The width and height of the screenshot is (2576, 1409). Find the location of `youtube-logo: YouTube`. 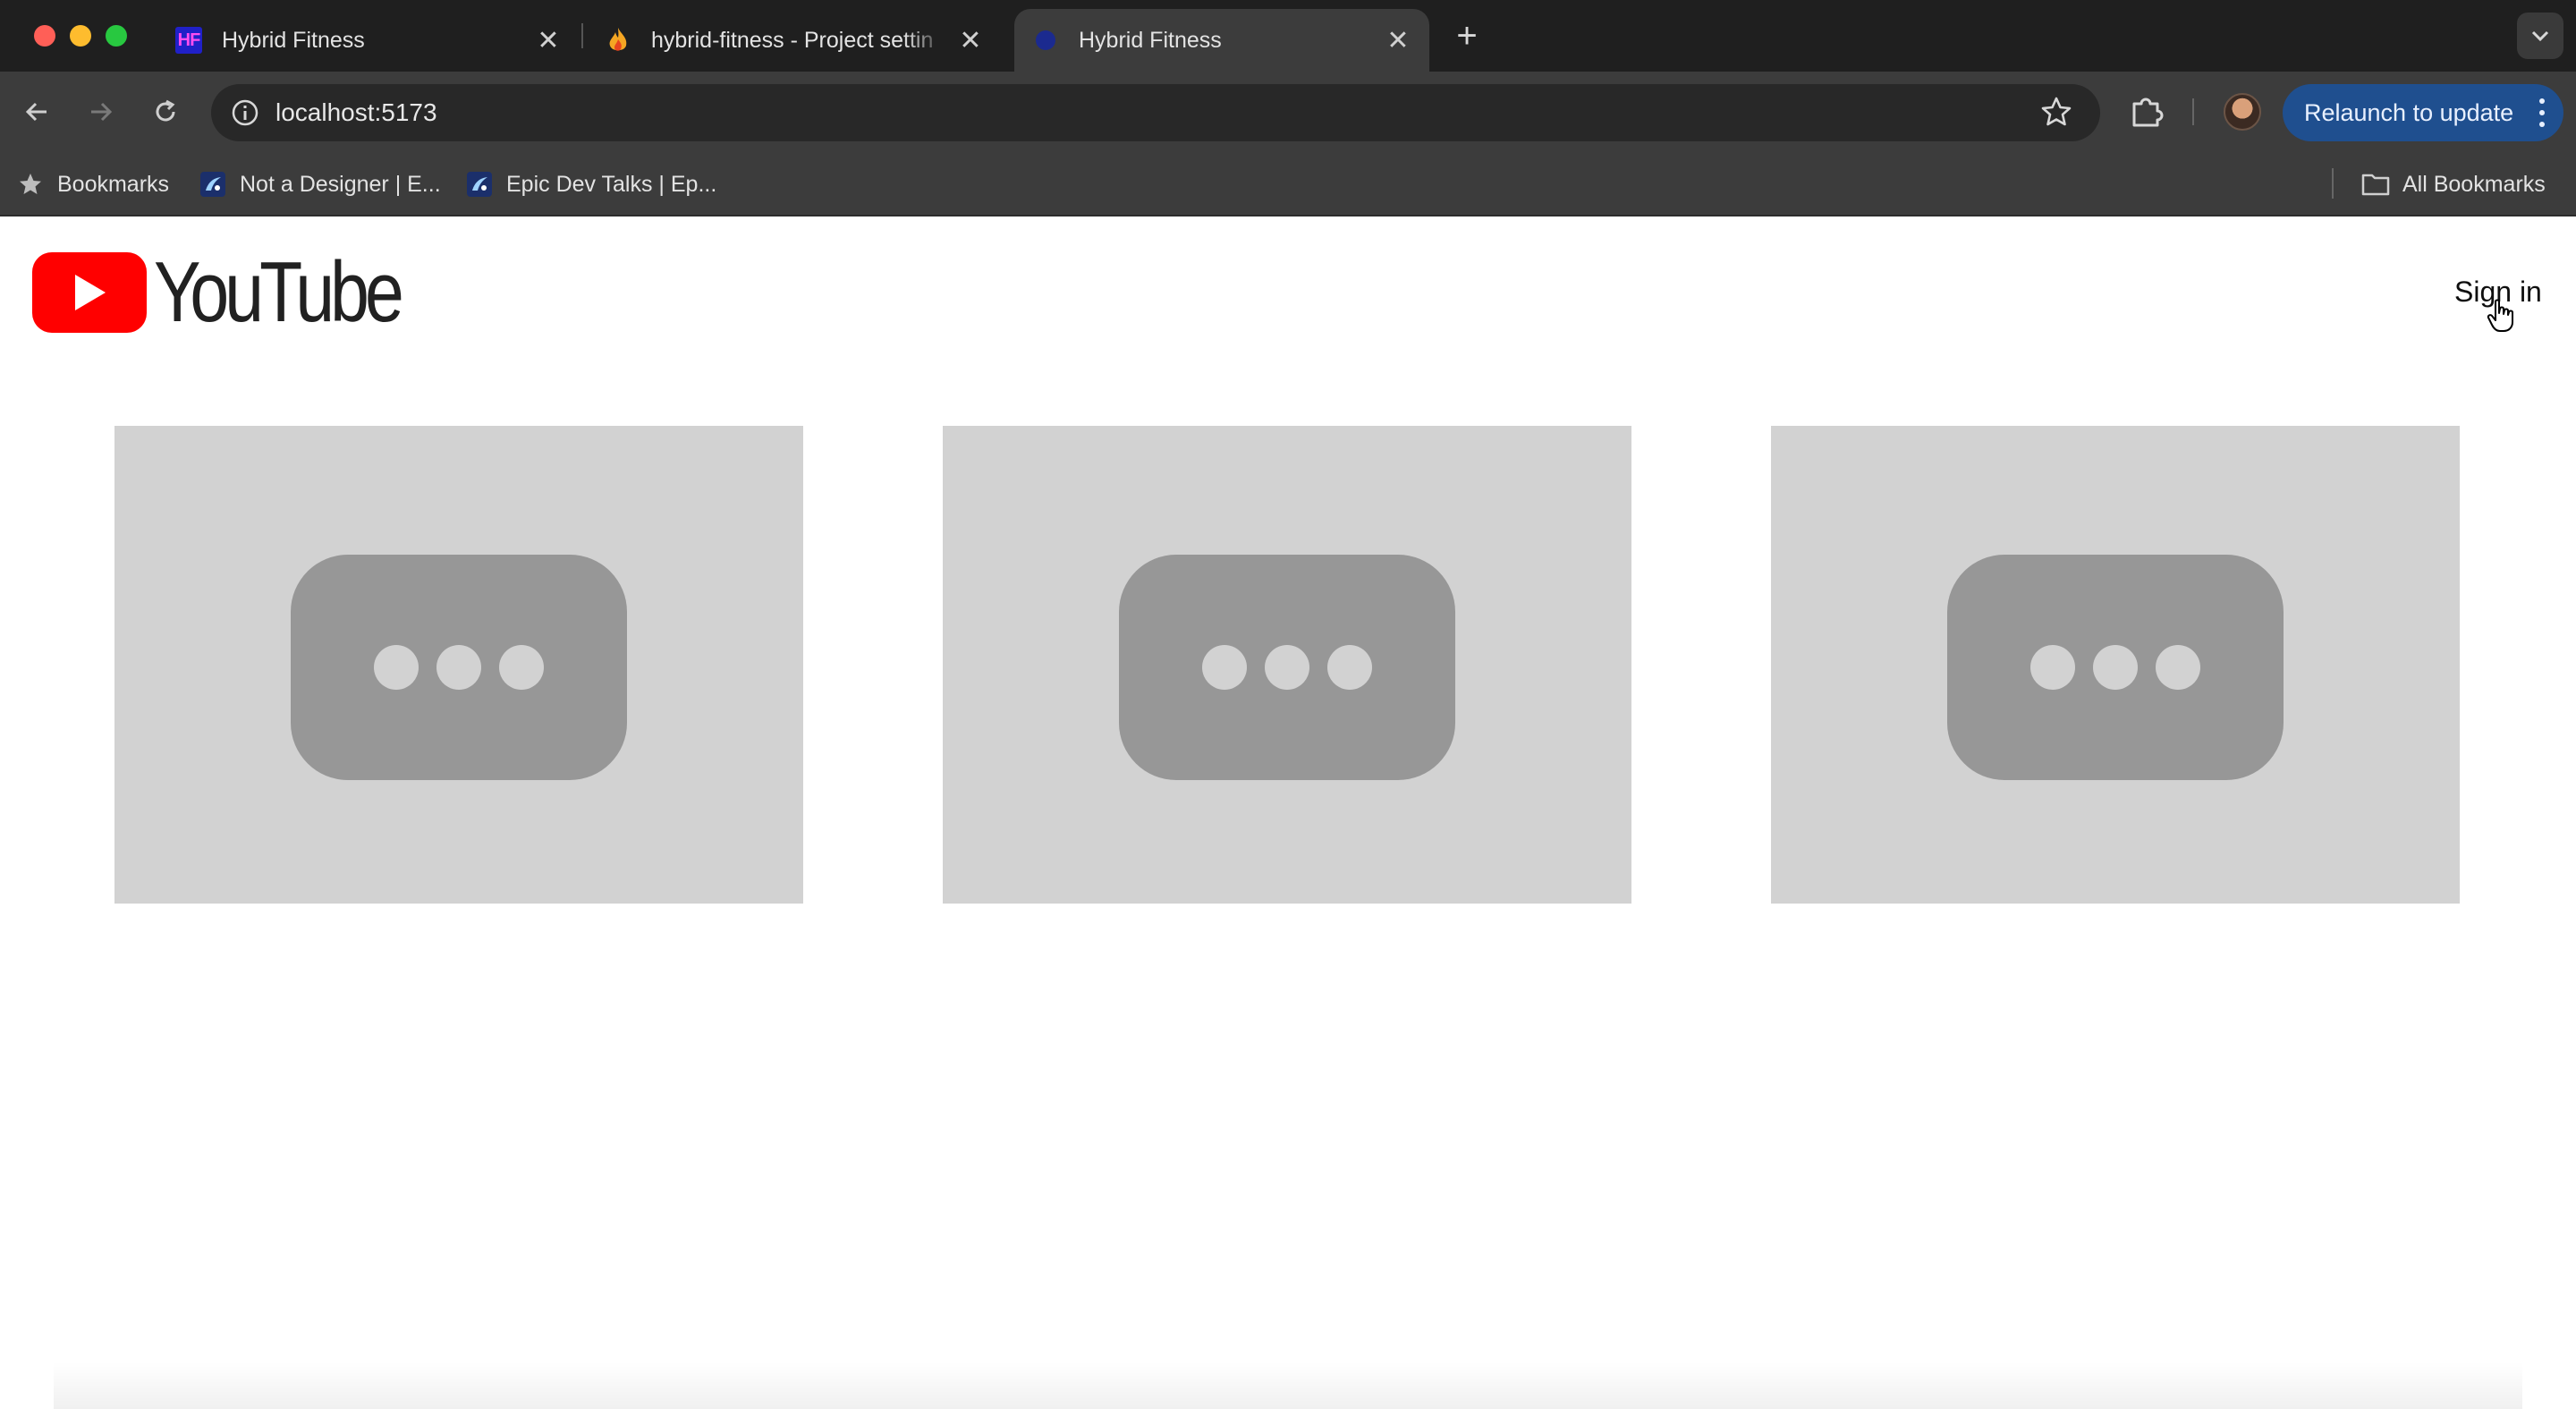

youtube-logo: YouTube is located at coordinates (242, 292).